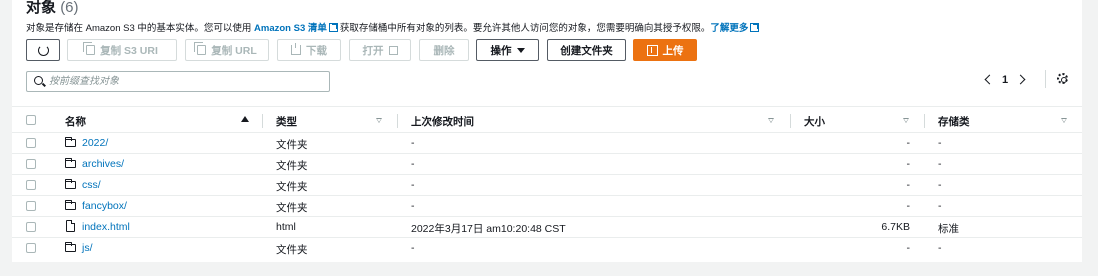 The image size is (1098, 276). I want to click on object-type: html, so click(286, 227).